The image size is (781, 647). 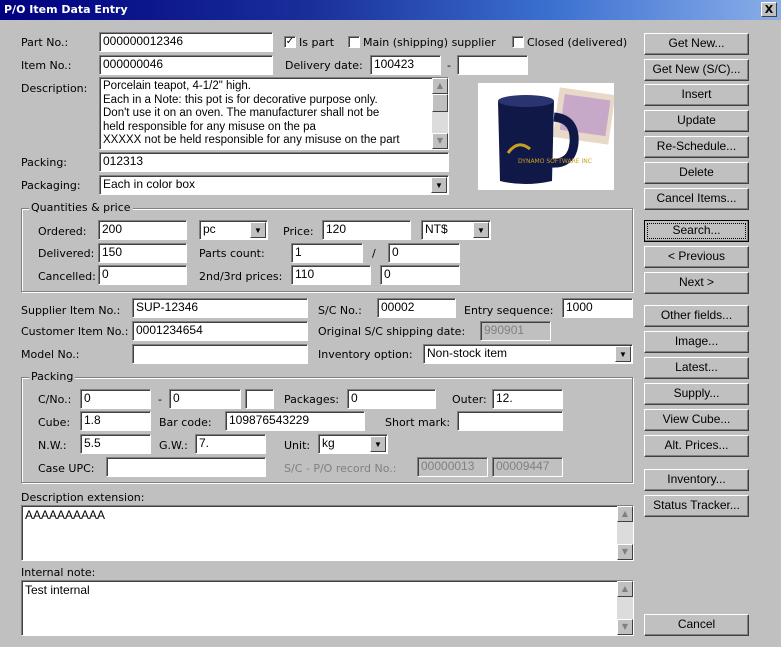 I want to click on shortmark-field, so click(x=510, y=421).